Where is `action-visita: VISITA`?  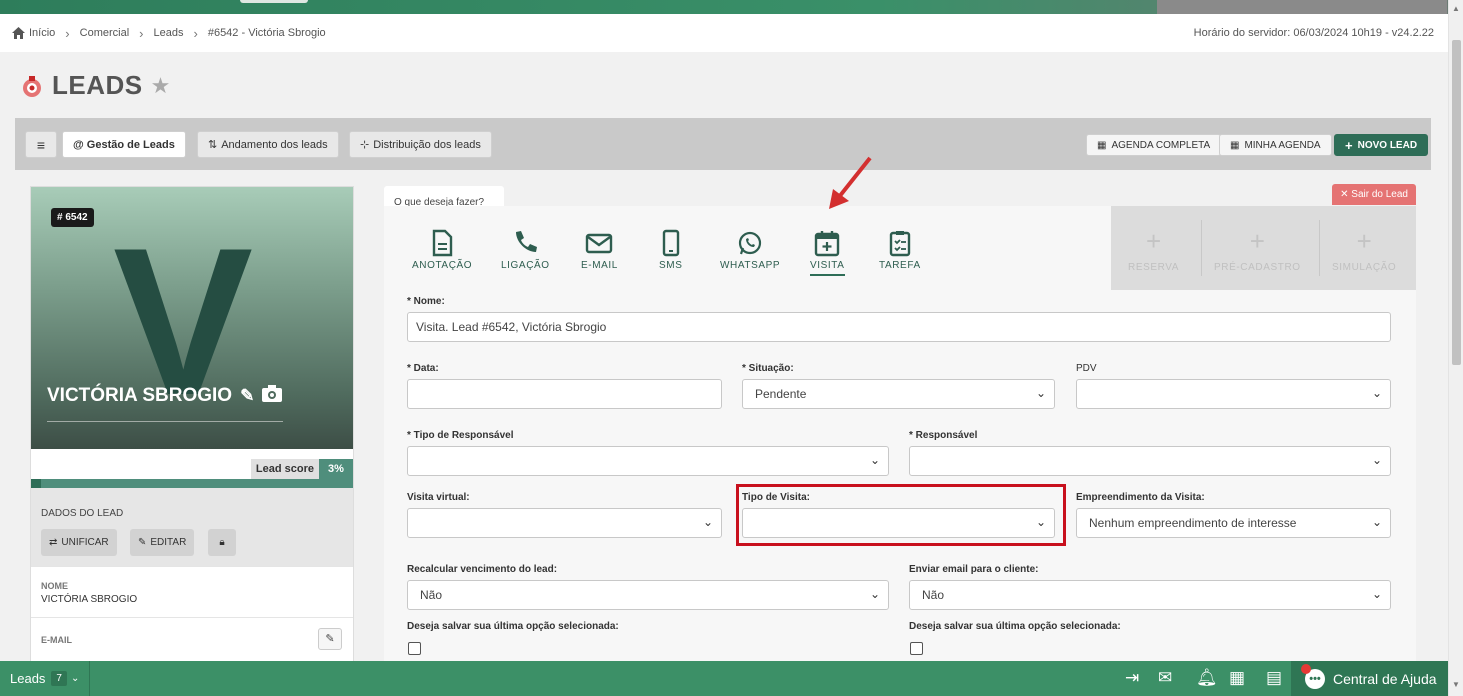 action-visita: VISITA is located at coordinates (827, 252).